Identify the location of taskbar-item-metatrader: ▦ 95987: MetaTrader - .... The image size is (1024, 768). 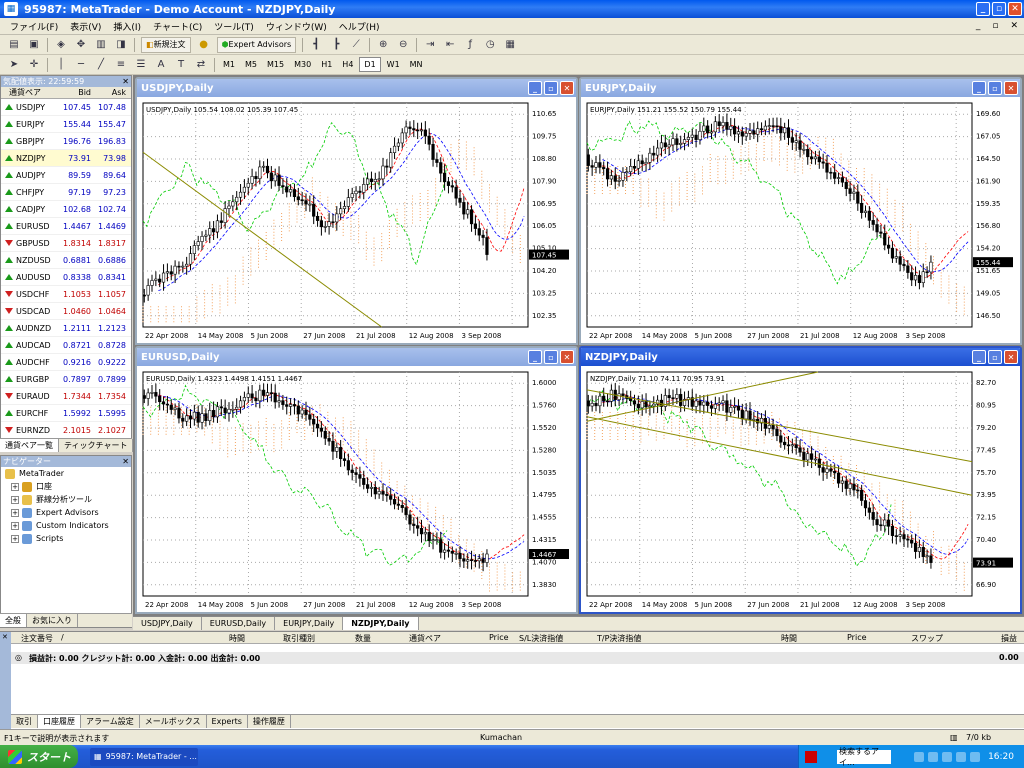
(144, 756).